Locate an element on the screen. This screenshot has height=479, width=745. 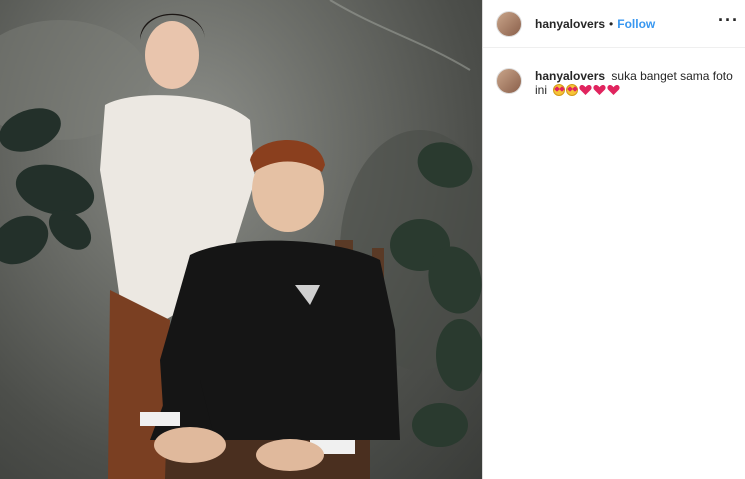
more-options-icon: ··· is located at coordinates (728, 20).